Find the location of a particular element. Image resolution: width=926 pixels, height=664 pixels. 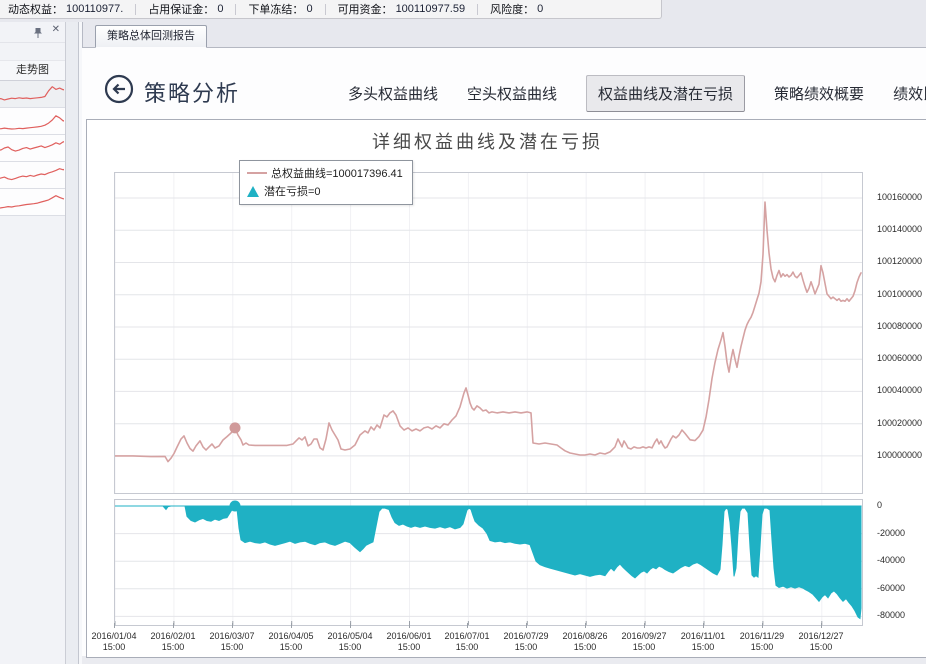

x-axis-label: 2016/12/27 15:00 is located at coordinates (821, 638).